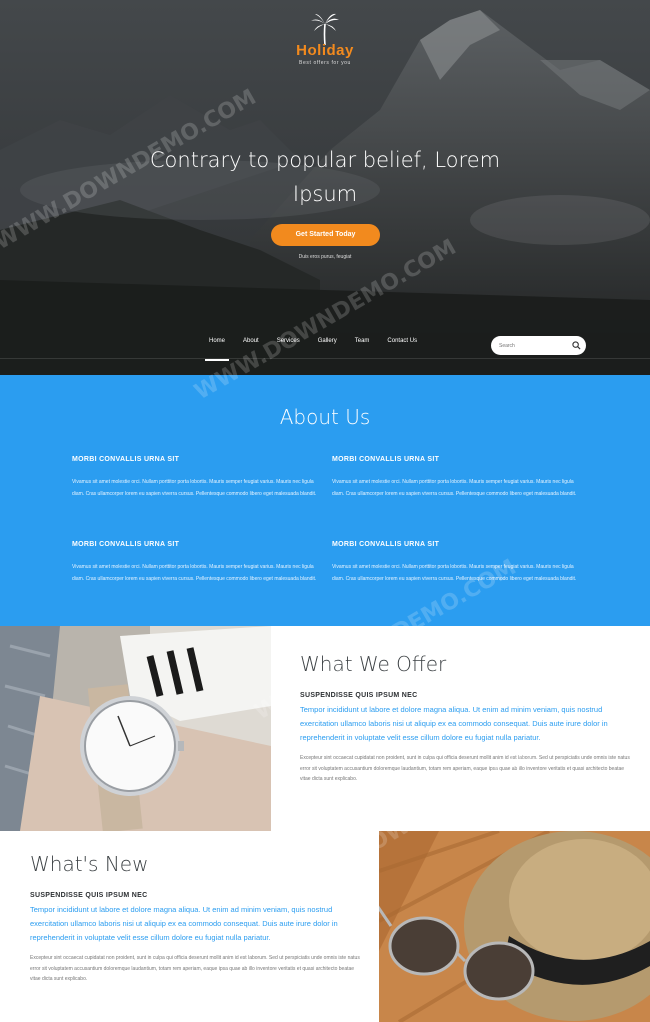 Image resolution: width=650 pixels, height=1022 pixels. Describe the element at coordinates (402, 348) in the screenshot. I see `nav-item-contact-us: Contact Us` at that location.